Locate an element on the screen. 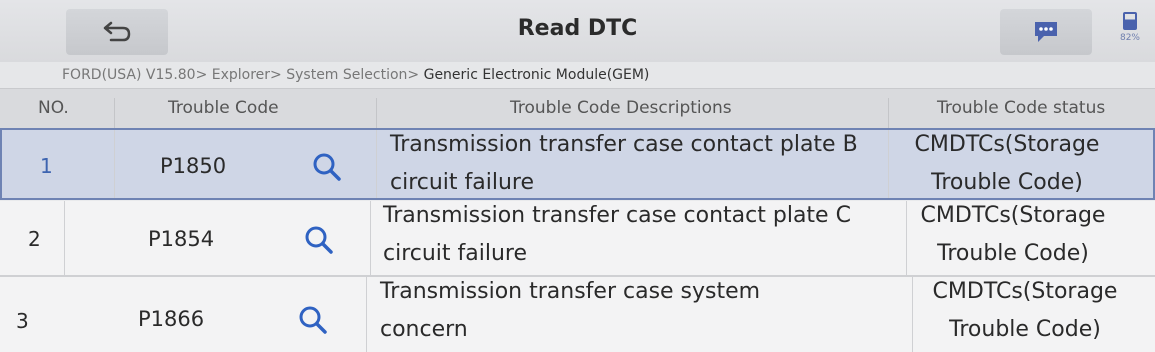 This screenshot has width=1155, height=352. column-header-no: NO. is located at coordinates (53, 108).